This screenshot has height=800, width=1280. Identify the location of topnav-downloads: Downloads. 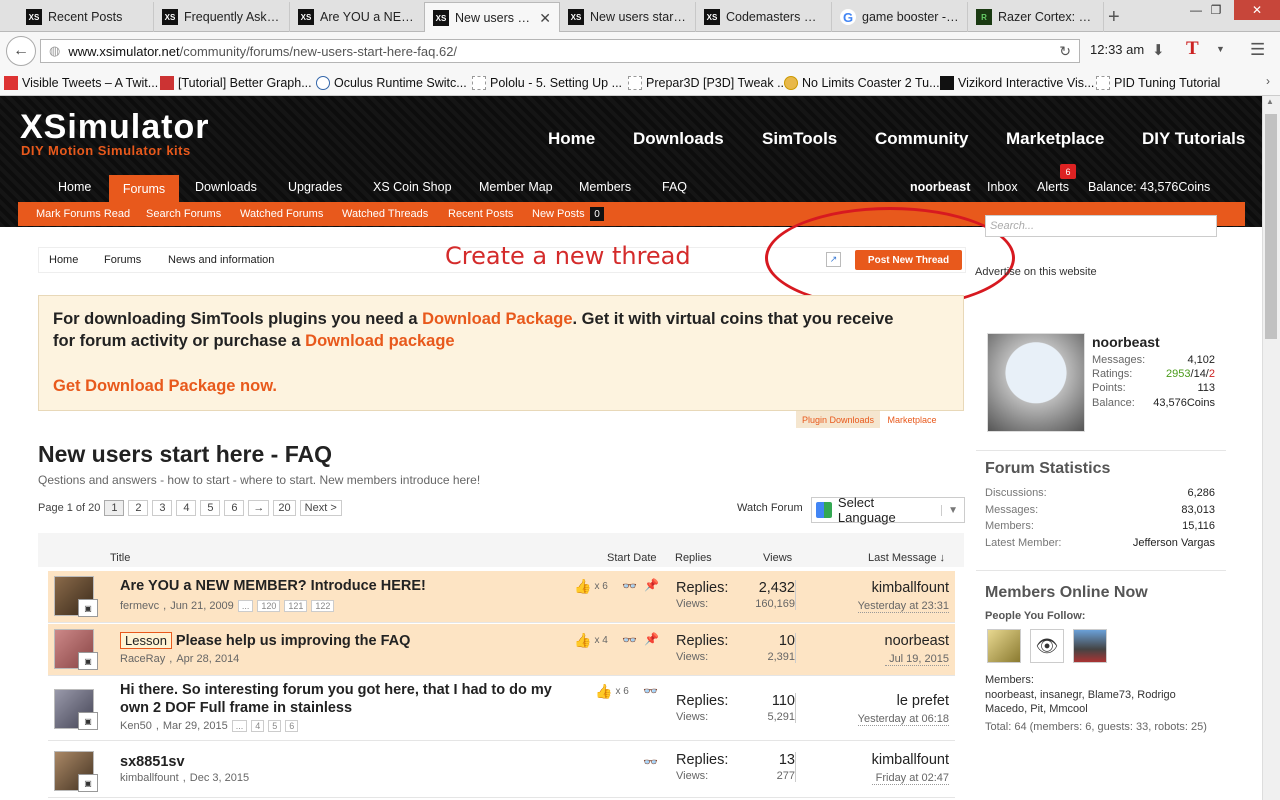
(678, 139).